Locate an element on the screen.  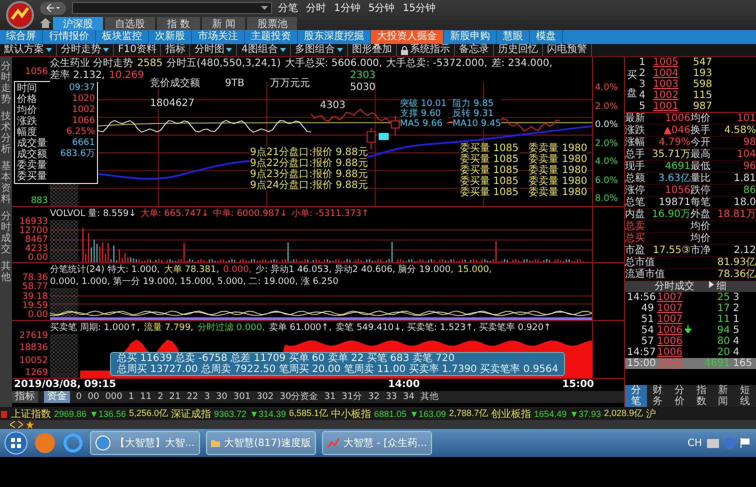
period-link: 分笔 is located at coordinates (288, 8).